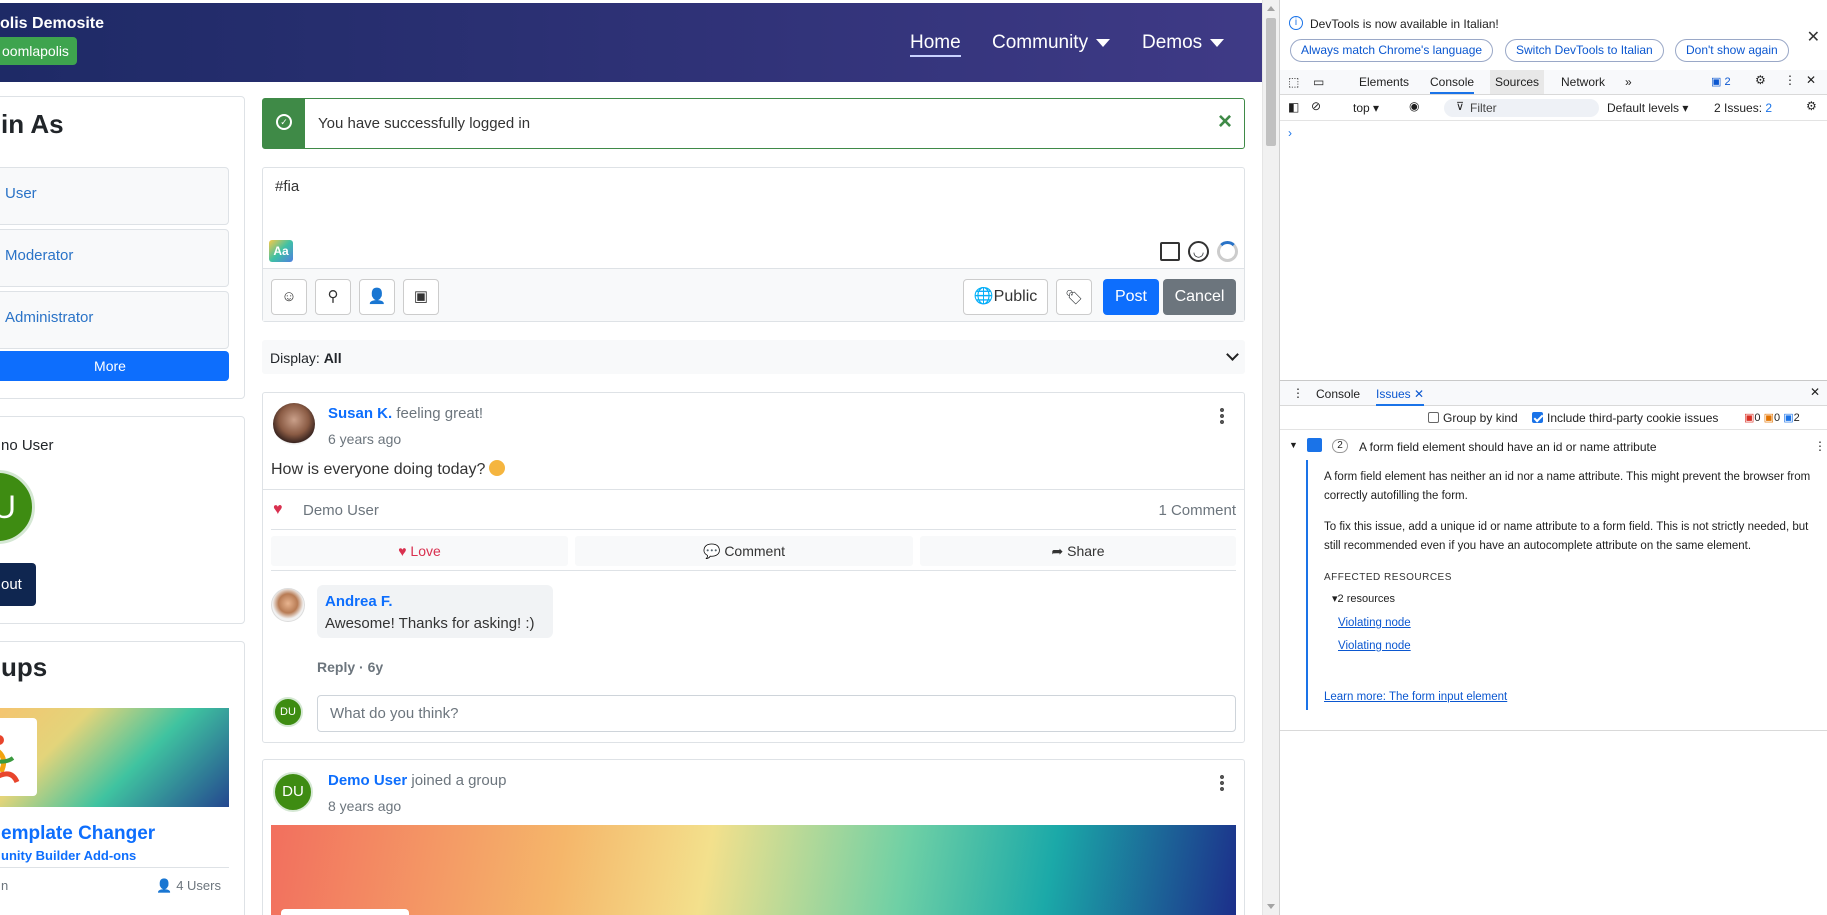 The height and width of the screenshot is (915, 1827). What do you see at coordinates (1199, 297) in the screenshot?
I see `cancel-button: Cancel` at bounding box center [1199, 297].